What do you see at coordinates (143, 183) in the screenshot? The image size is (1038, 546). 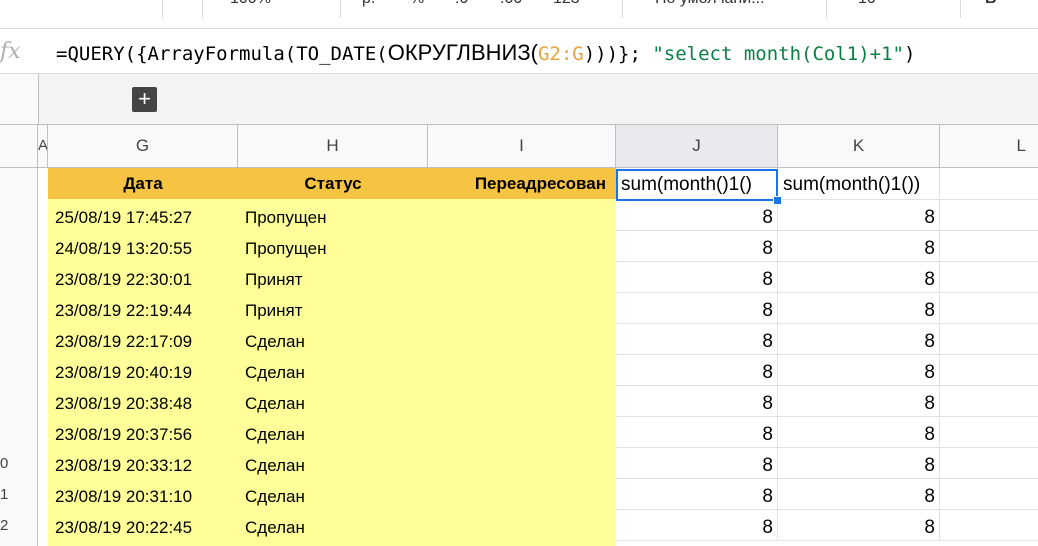 I see `header-date-cell: Дата` at bounding box center [143, 183].